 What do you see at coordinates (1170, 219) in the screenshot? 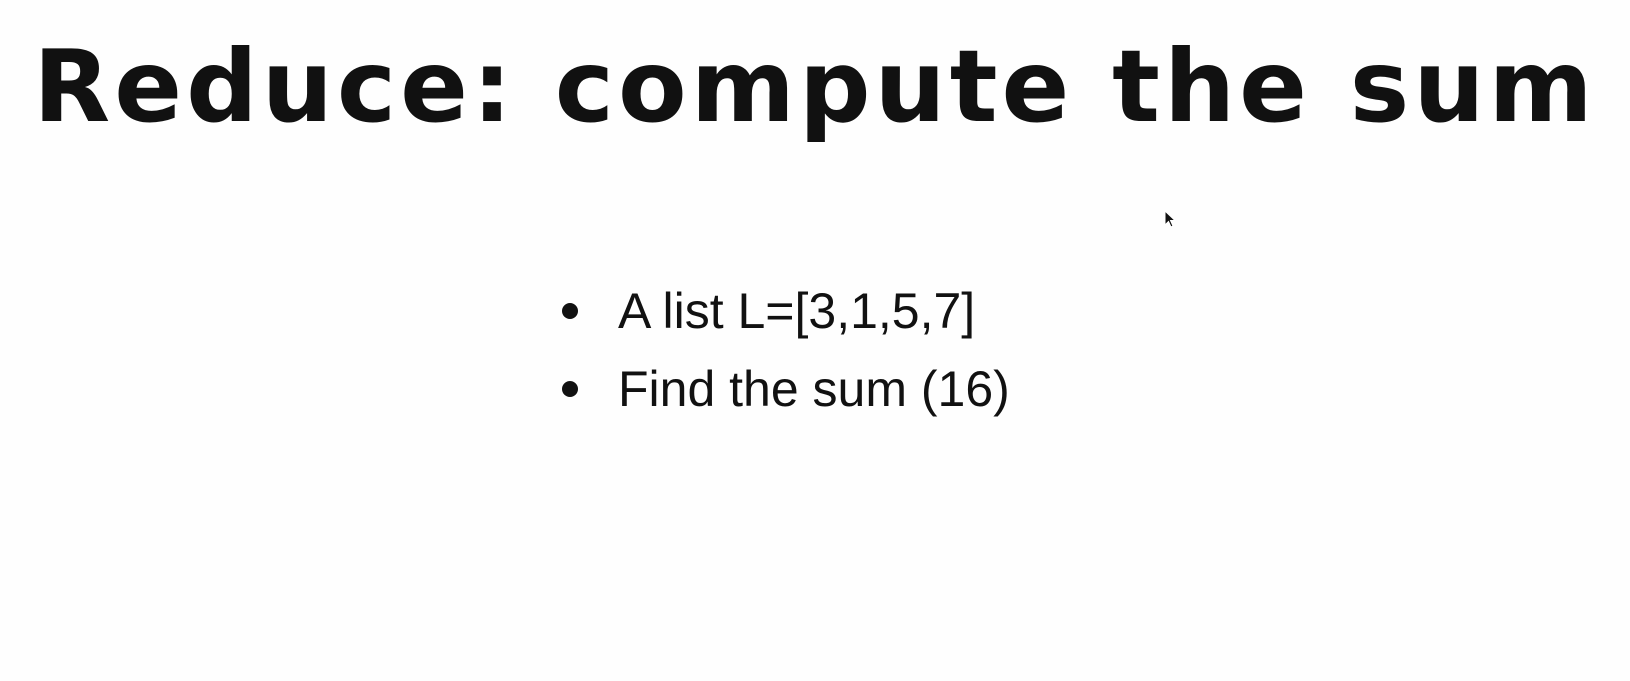
I see `mouse-cursor-icon` at bounding box center [1170, 219].